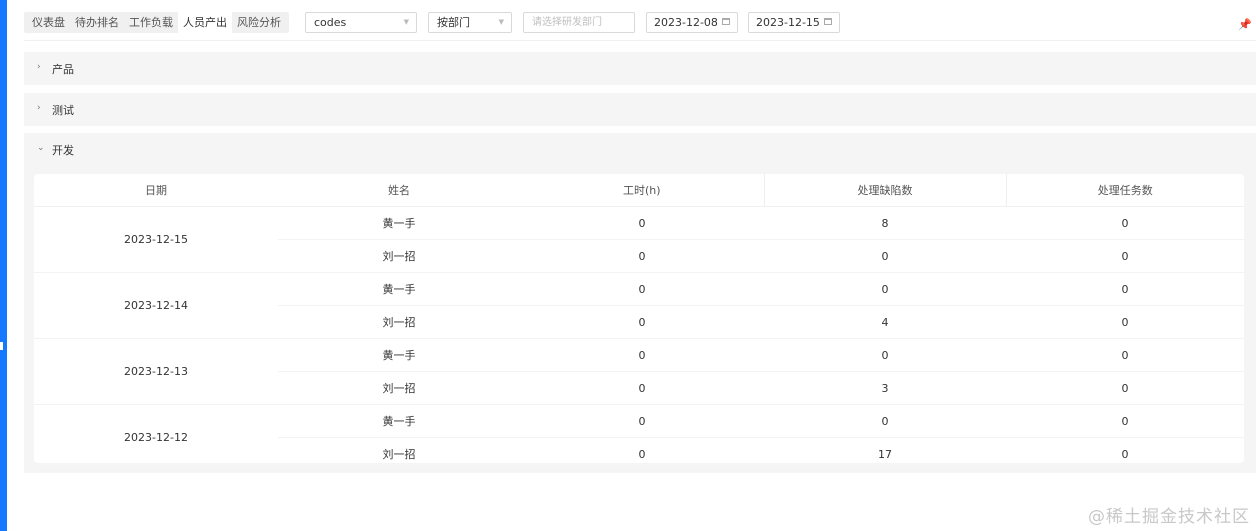 Image resolution: width=1256 pixels, height=531 pixels. Describe the element at coordinates (1125, 190) in the screenshot. I see `column-header-tasks: 处理任务数` at that location.